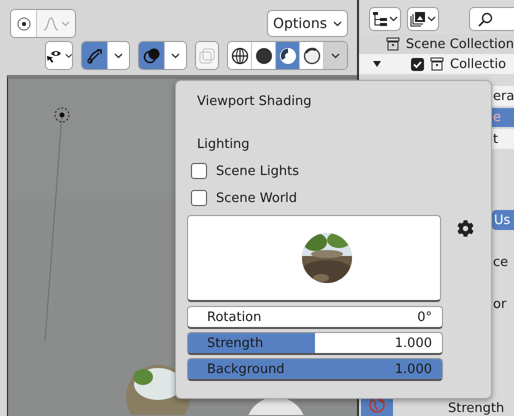 The height and width of the screenshot is (416, 514). What do you see at coordinates (307, 23) in the screenshot?
I see `options-dropdown: Options` at bounding box center [307, 23].